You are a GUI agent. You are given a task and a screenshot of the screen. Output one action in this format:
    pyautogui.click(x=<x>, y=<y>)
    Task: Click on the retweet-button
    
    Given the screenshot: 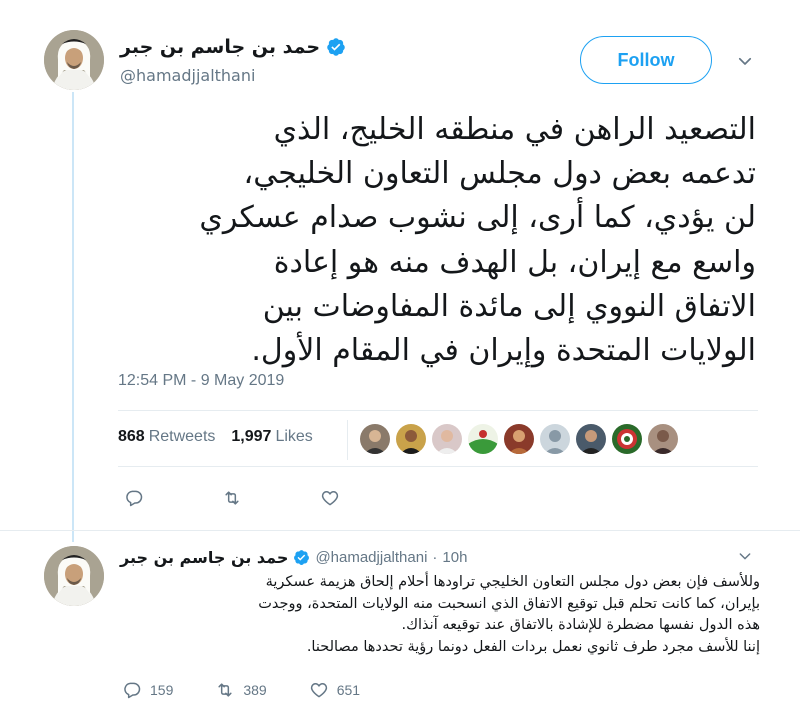 What is the action you would take?
    pyautogui.click(x=232, y=498)
    